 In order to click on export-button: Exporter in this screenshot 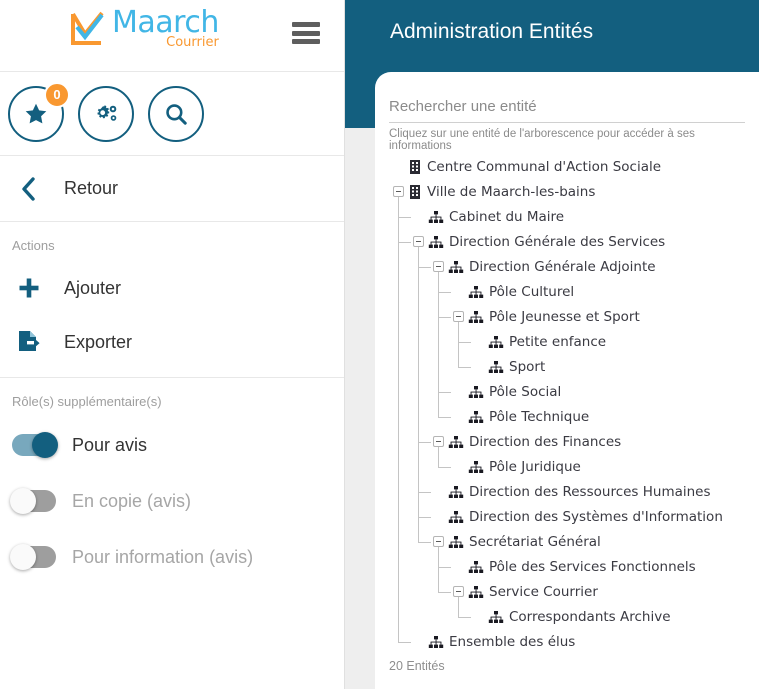, I will do `click(172, 342)`.